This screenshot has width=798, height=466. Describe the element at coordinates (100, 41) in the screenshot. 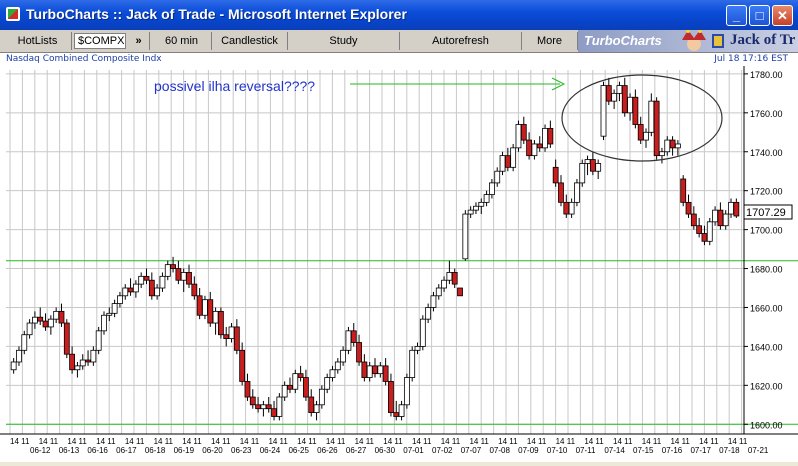

I see `symbol-input: $COMPX` at that location.